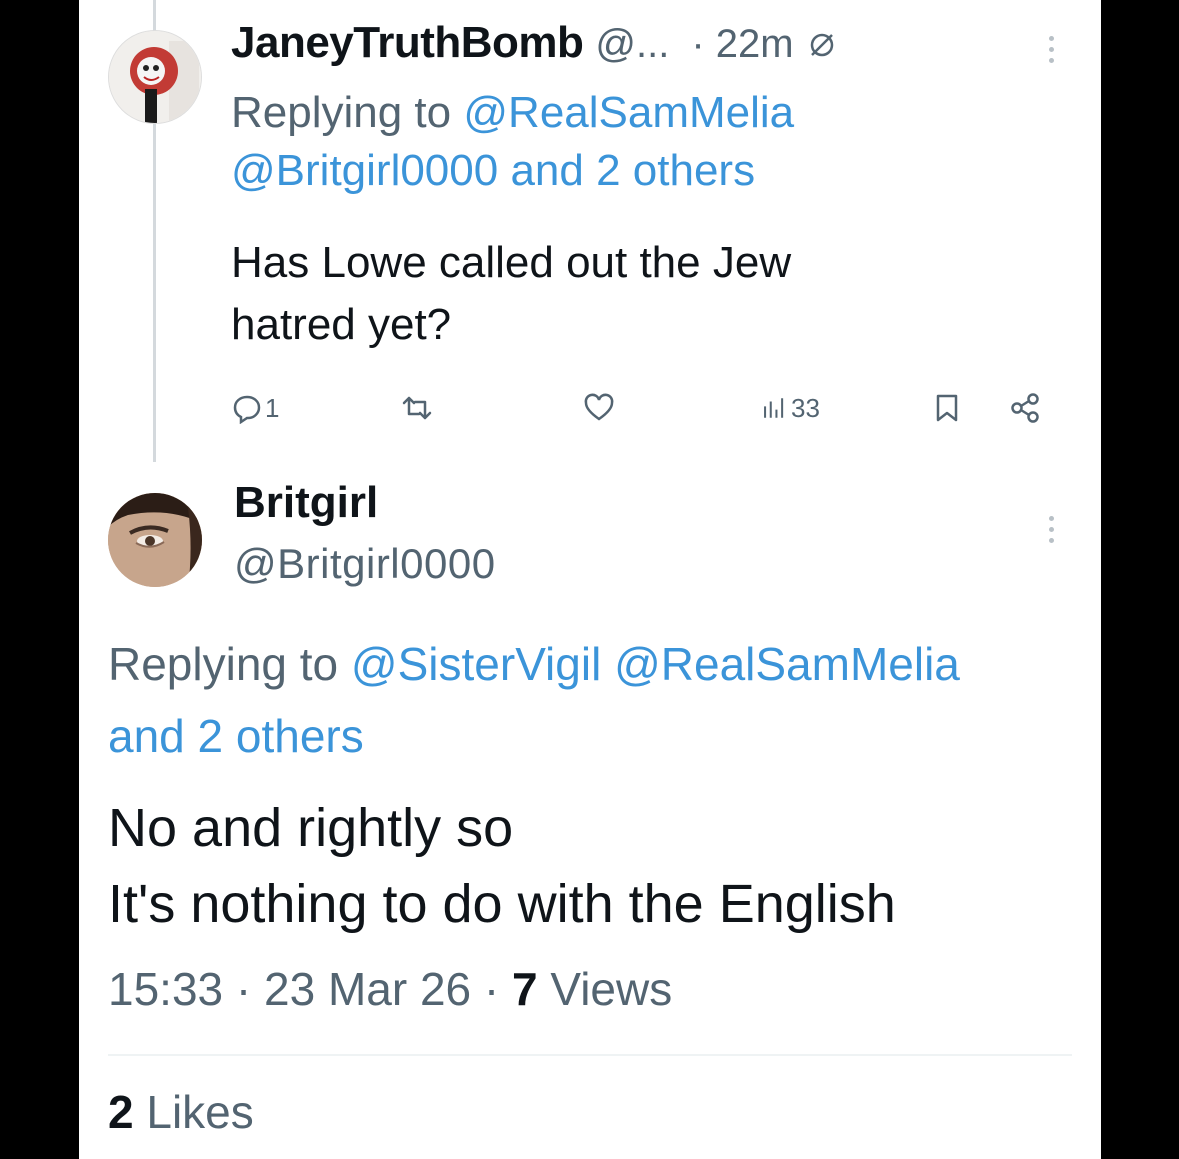 This screenshot has height=1159, width=1179. I want to click on action-bar: 1 33, so click(646, 414).